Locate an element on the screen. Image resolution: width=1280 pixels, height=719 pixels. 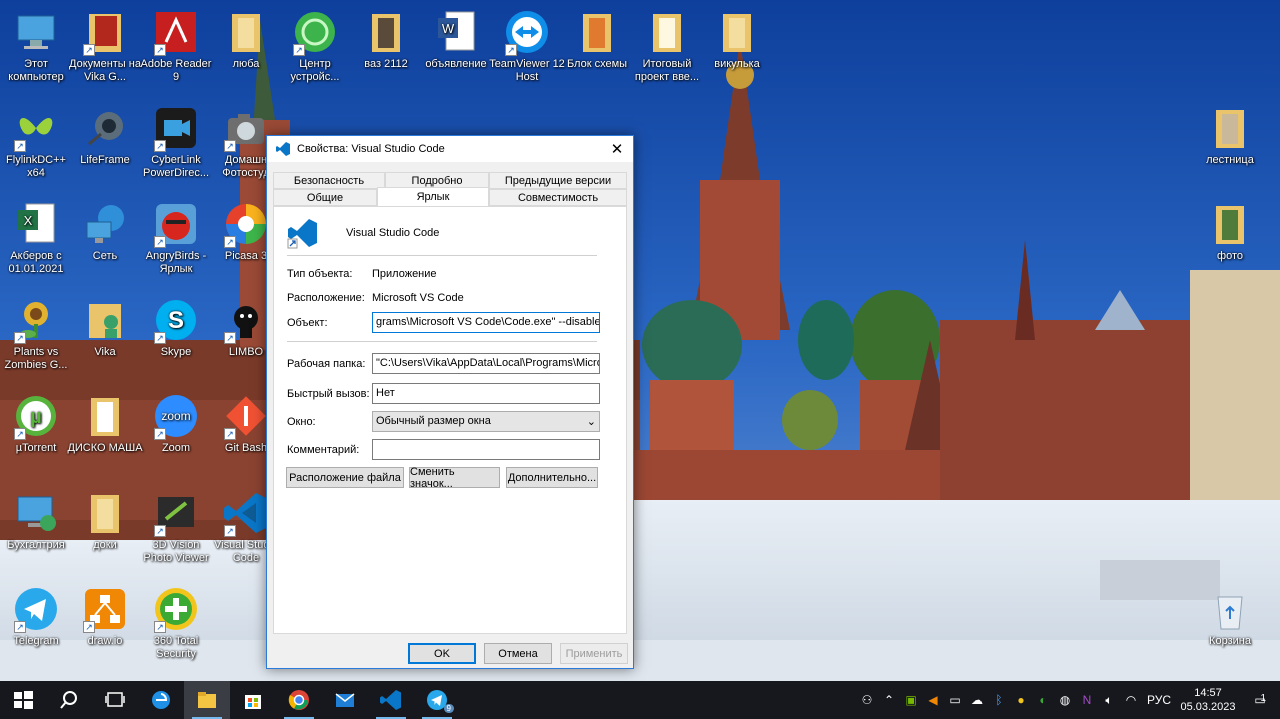
ok-button: OK is located at coordinates (442, 653).